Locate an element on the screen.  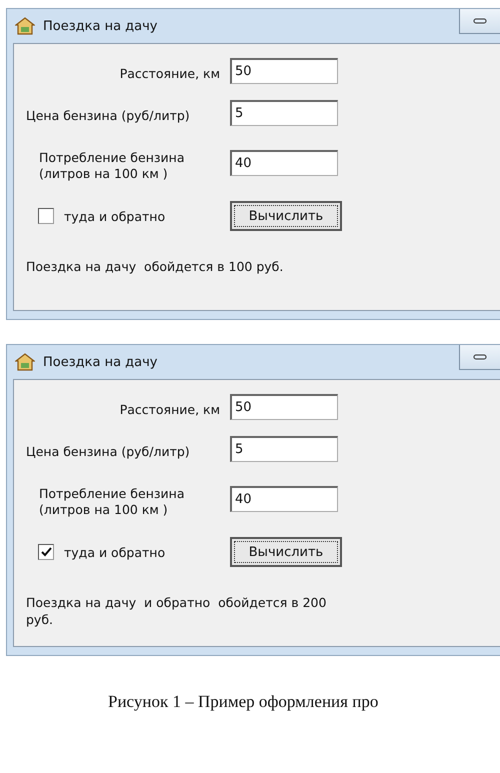
figure-caption: Рисунок 1 – Пример оформления про is located at coordinates (244, 702).